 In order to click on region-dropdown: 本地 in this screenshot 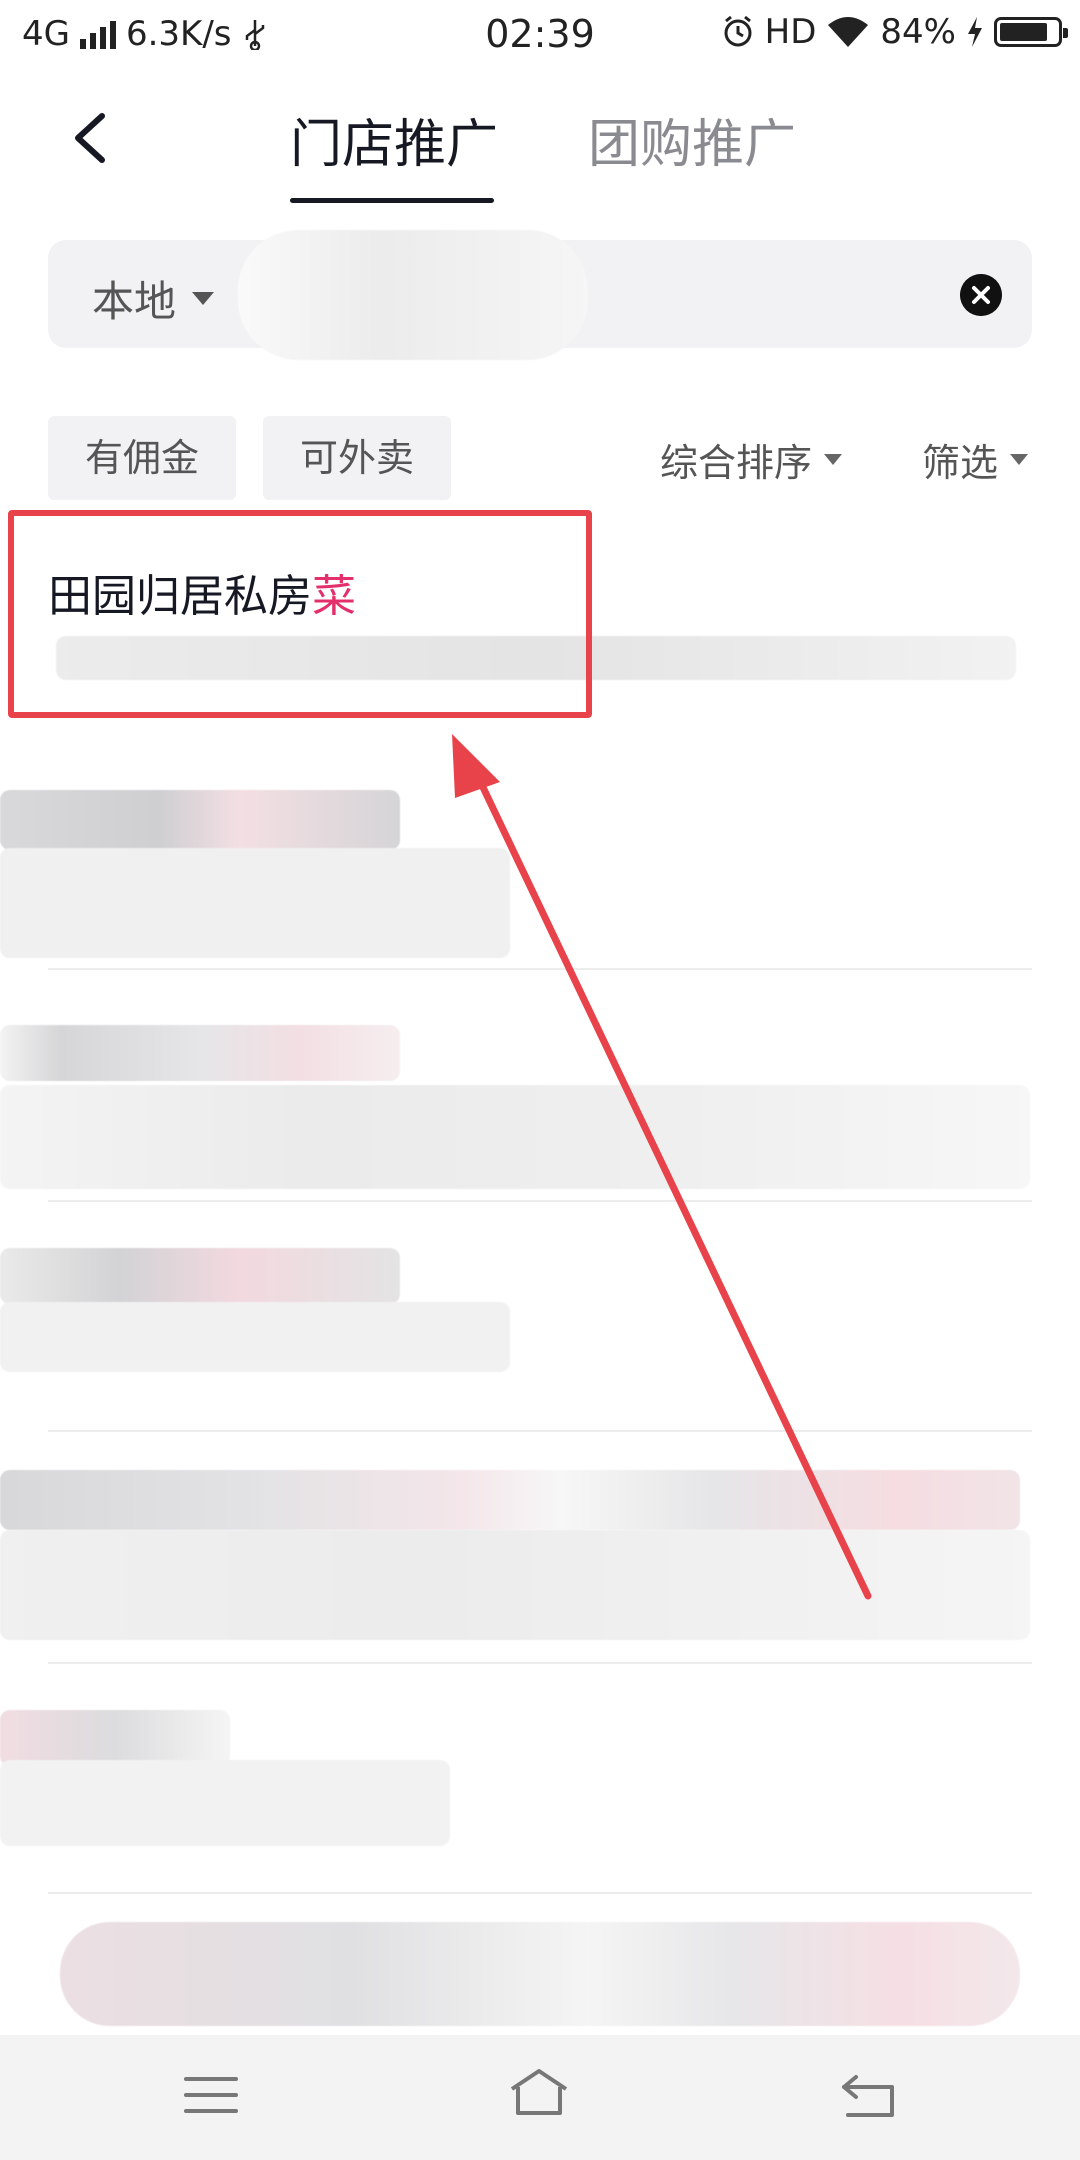, I will do `click(153, 298)`.